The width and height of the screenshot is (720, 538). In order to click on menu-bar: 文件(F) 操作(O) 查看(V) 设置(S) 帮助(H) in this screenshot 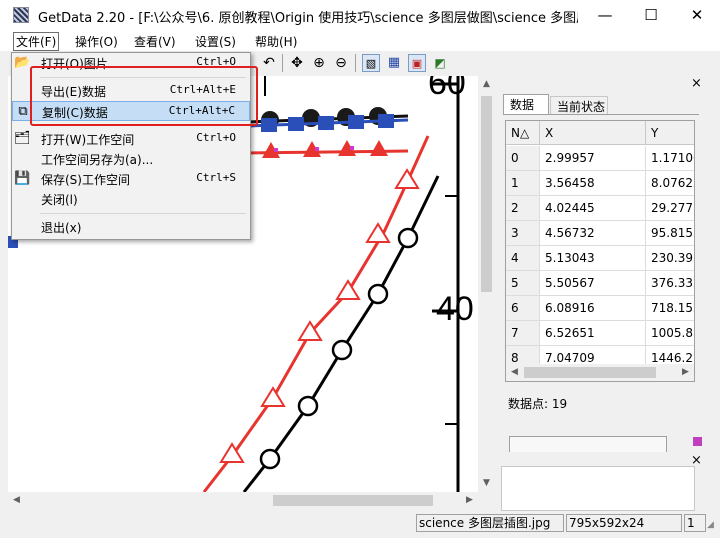, I will do `click(360, 41)`.